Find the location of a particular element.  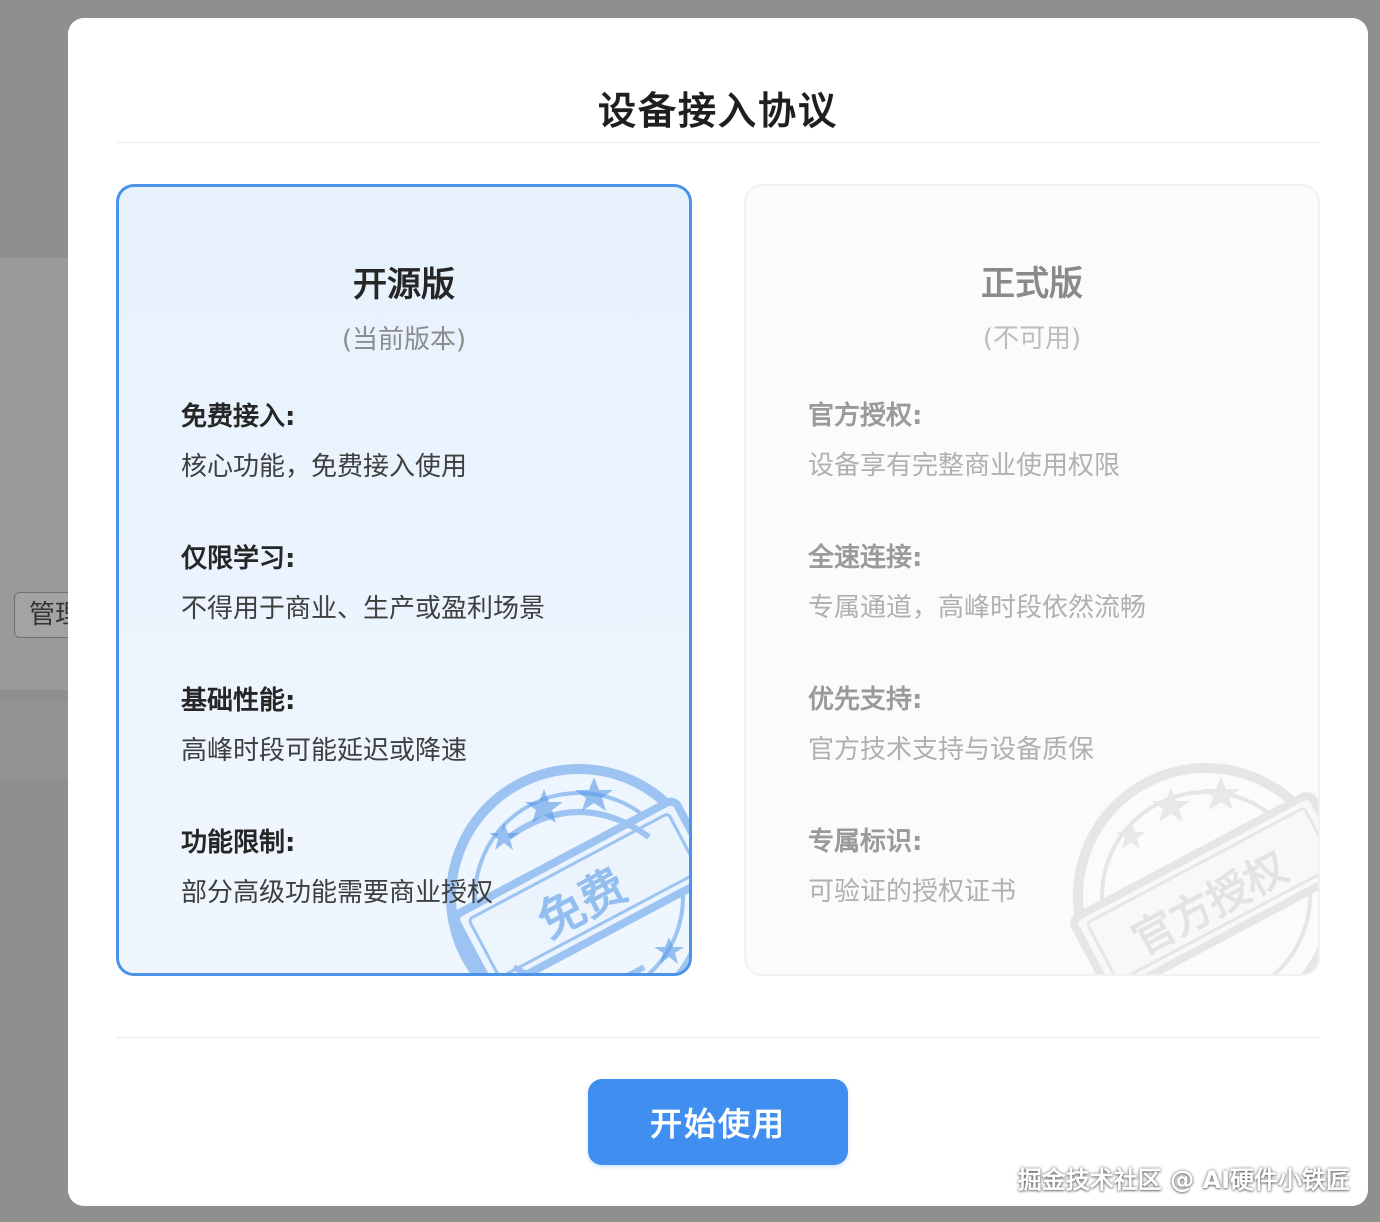

feature-item: 基础性能: 高峰时段可能延迟或降速 is located at coordinates (425, 754).